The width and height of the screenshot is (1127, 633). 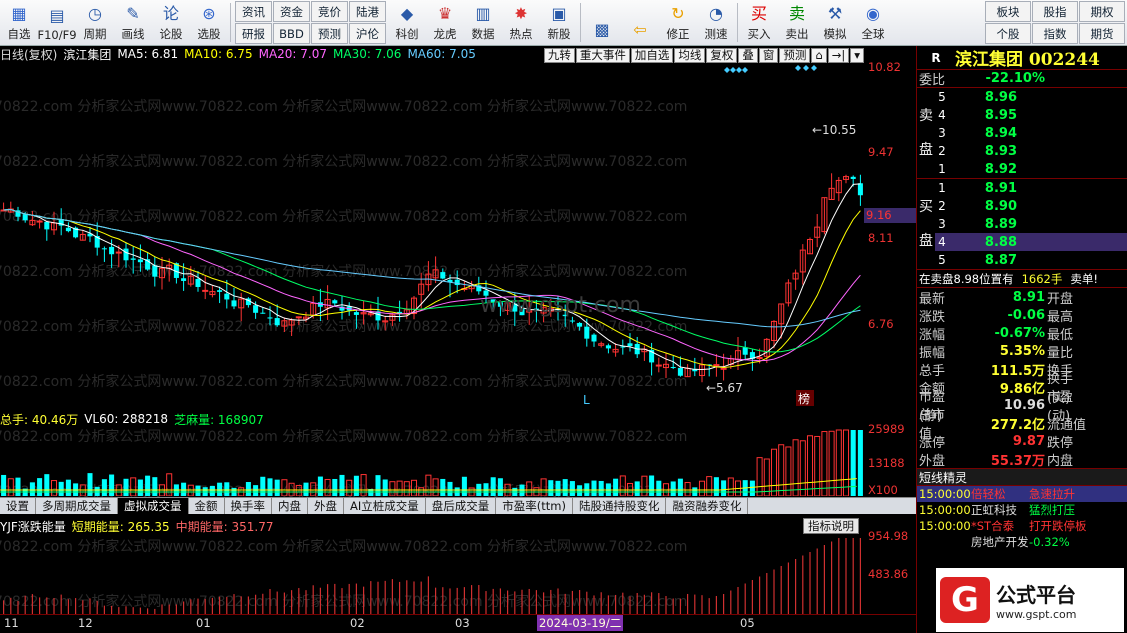 I want to click on quote-value: -0.06, so click(x=1026, y=315).